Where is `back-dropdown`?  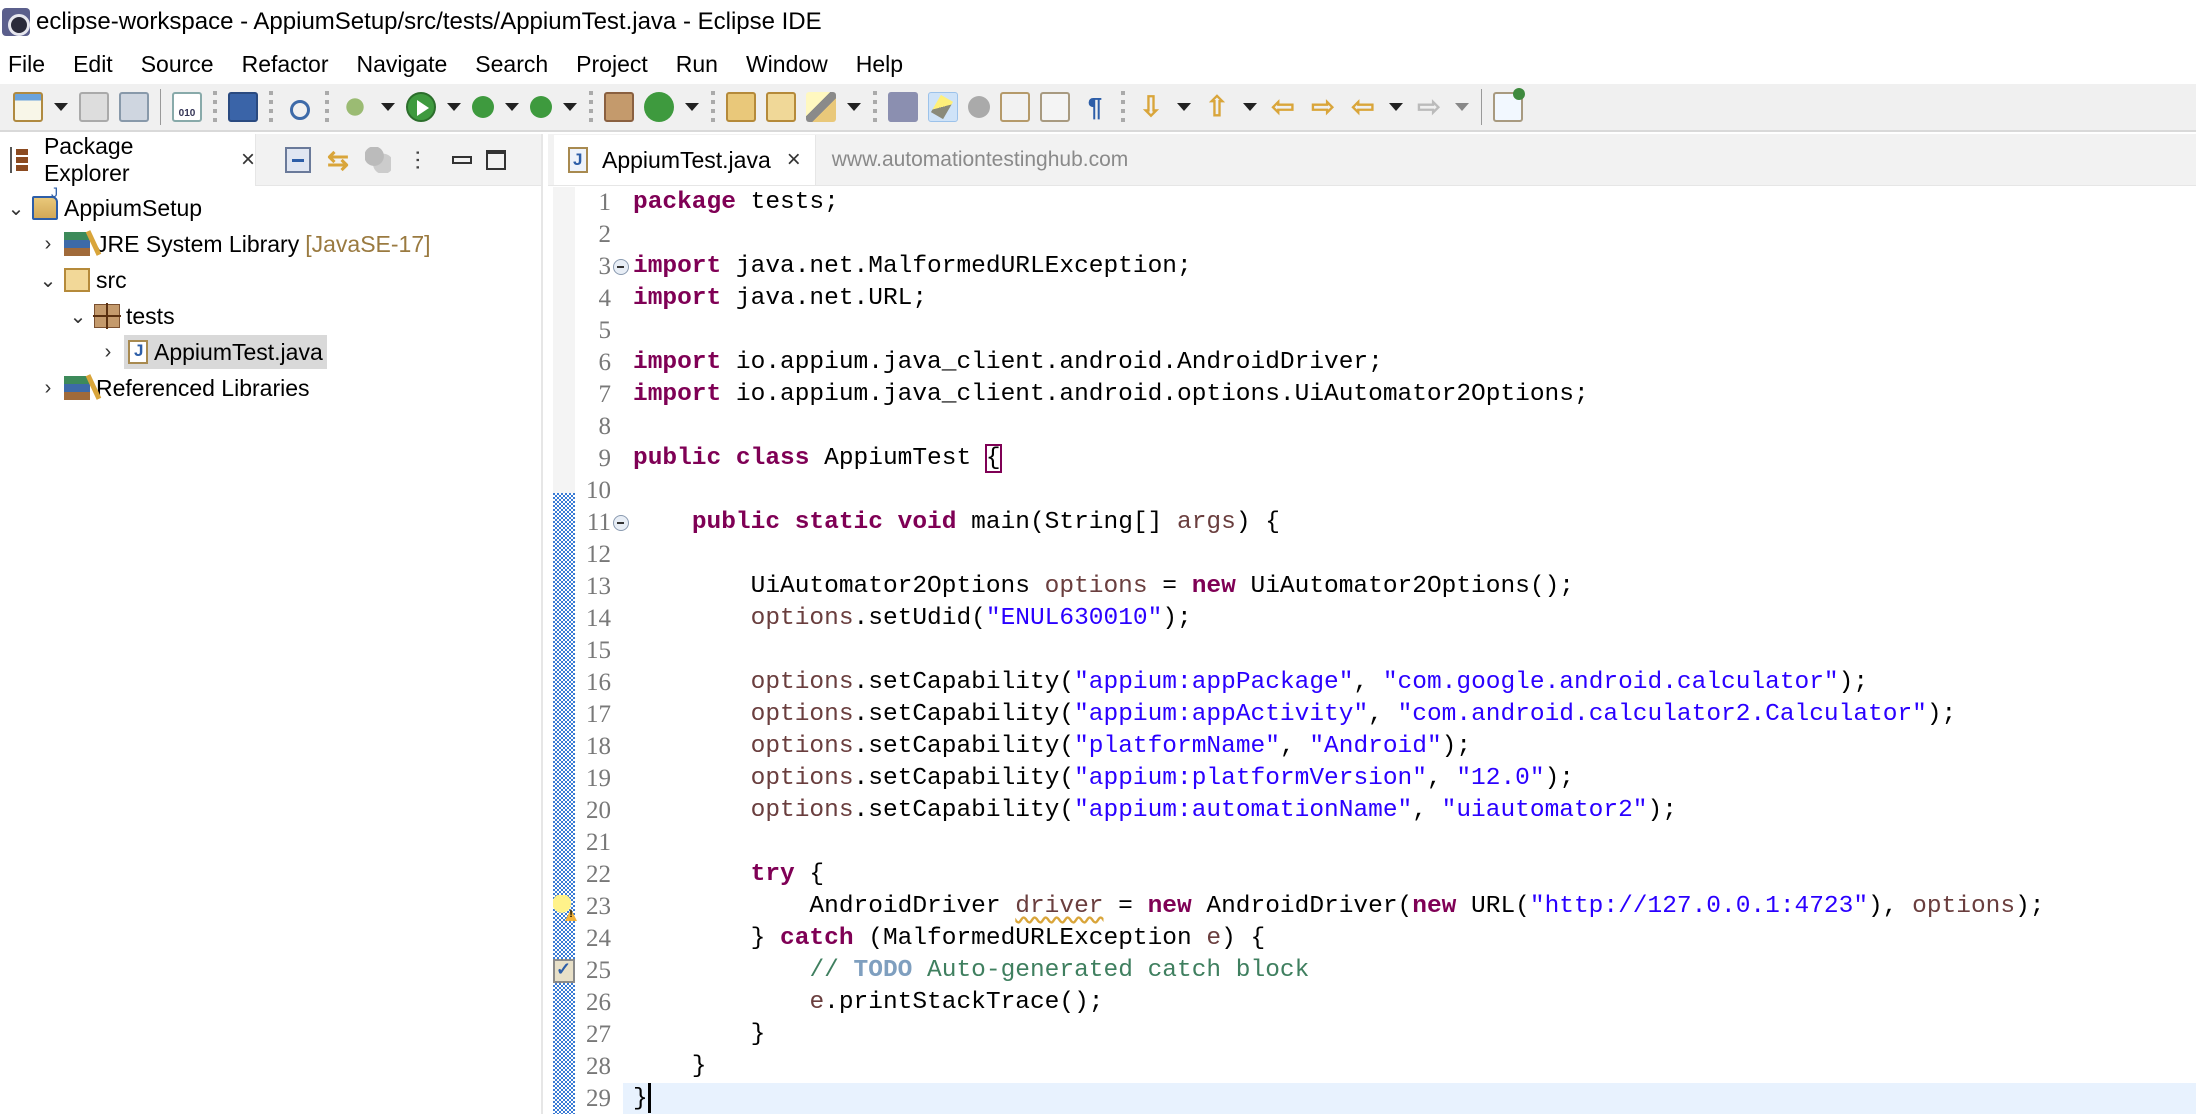 back-dropdown is located at coordinates (1396, 107).